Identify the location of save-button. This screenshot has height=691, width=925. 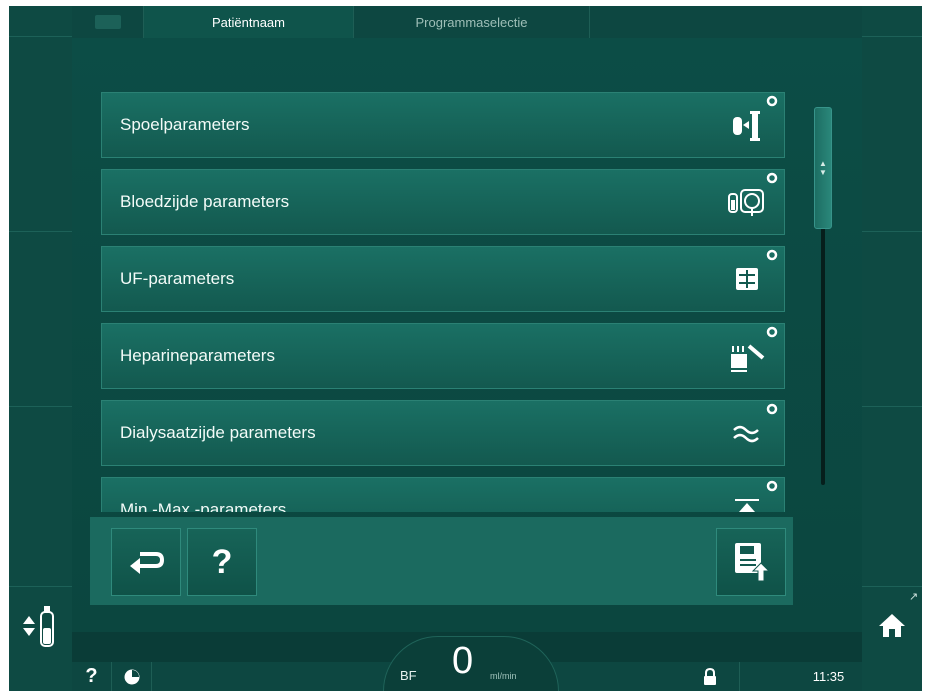
(751, 562).